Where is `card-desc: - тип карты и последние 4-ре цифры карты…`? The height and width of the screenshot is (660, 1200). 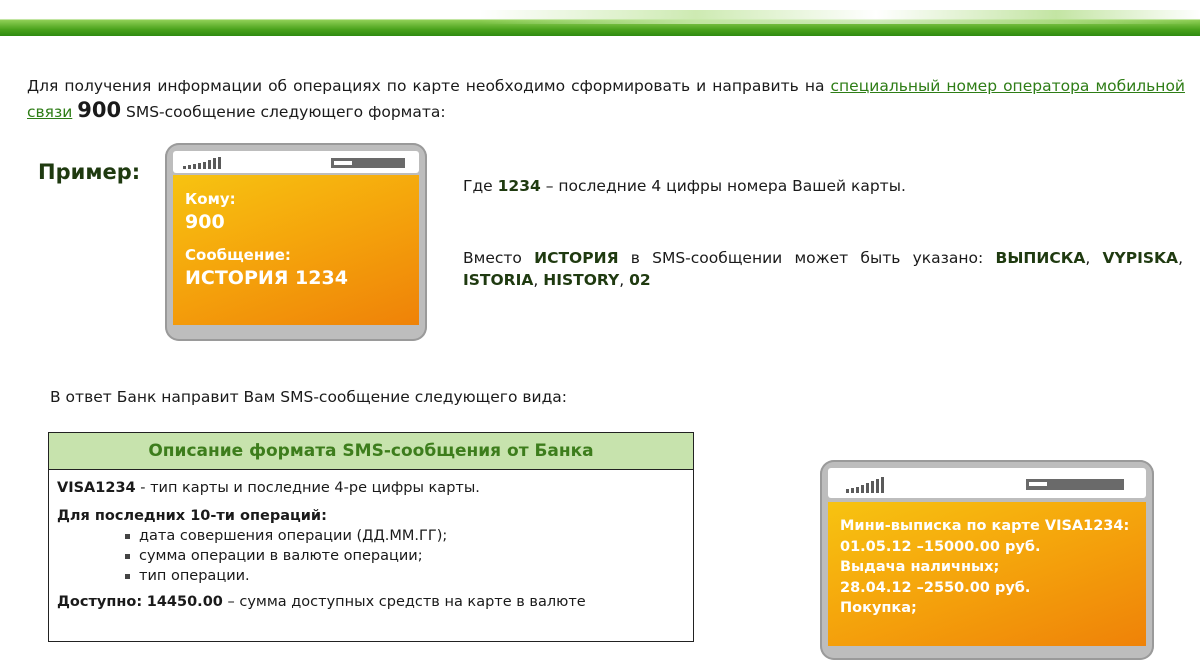 card-desc: - тип карты и последние 4-ре цифры карты… is located at coordinates (307, 488).